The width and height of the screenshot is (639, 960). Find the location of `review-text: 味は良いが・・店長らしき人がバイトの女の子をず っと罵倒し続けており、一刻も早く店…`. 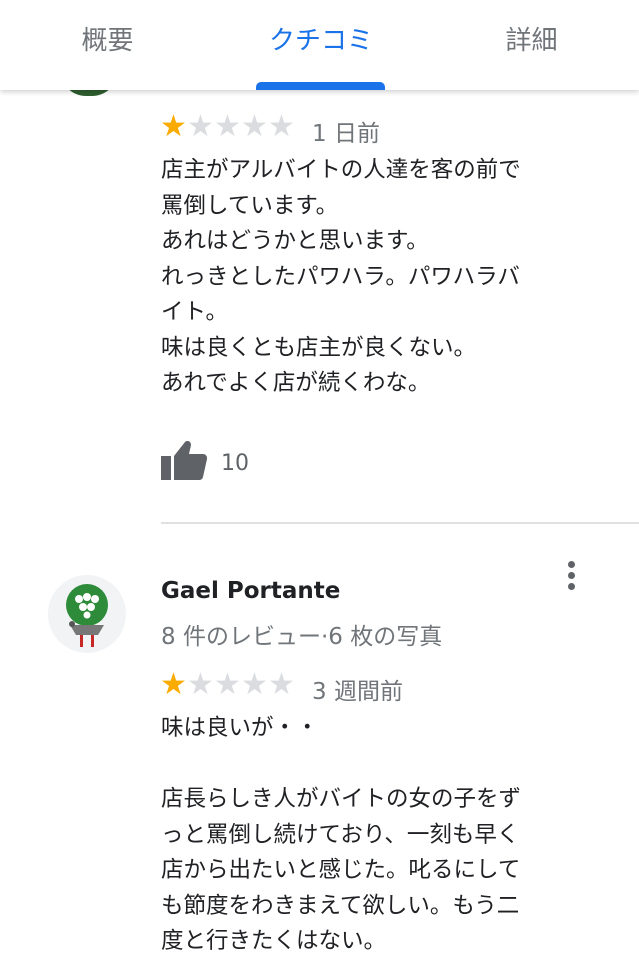

review-text: 味は良いが・・店長らしき人がバイトの女の子をず っと罵倒し続けており、一刻も早く店… is located at coordinates (341, 835).